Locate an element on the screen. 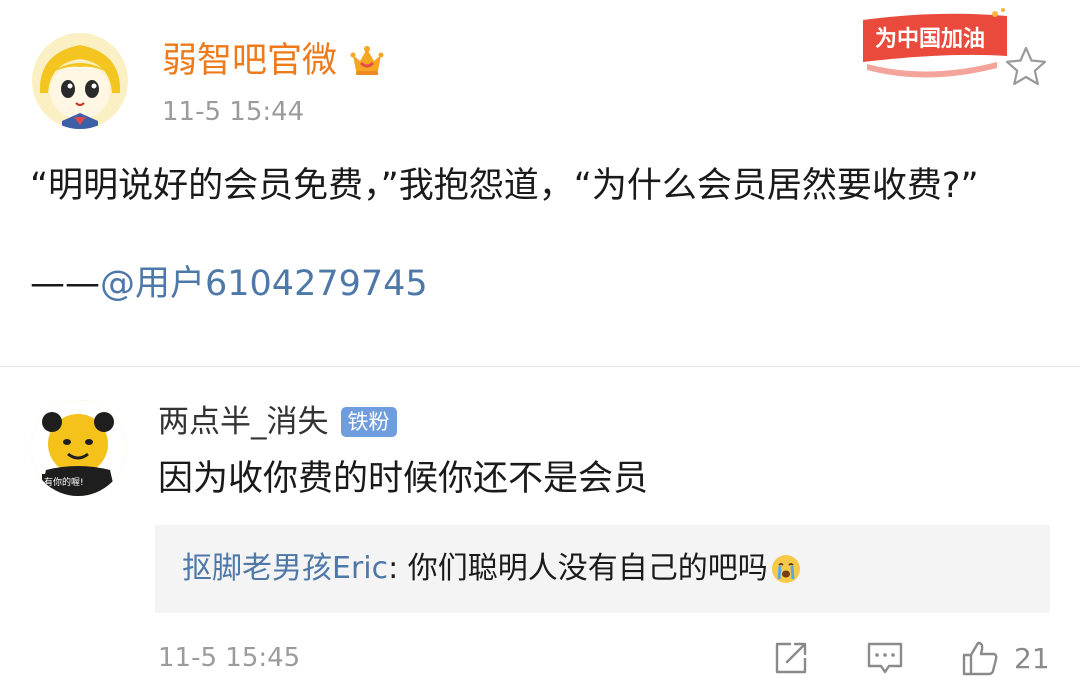 The image size is (1080, 697). vip-crown-icon is located at coordinates (367, 60).